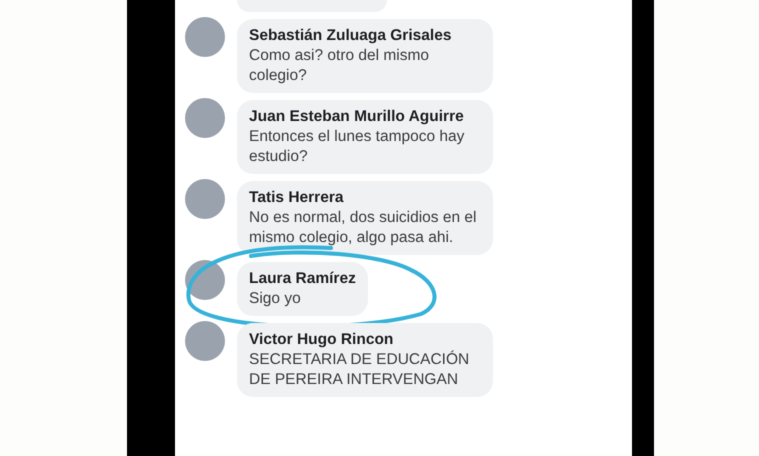 The width and height of the screenshot is (759, 456). I want to click on comment-text: SECRETARIA DE EDUCACIÓN DE PEREIRA INTERVENGAN, so click(359, 370).